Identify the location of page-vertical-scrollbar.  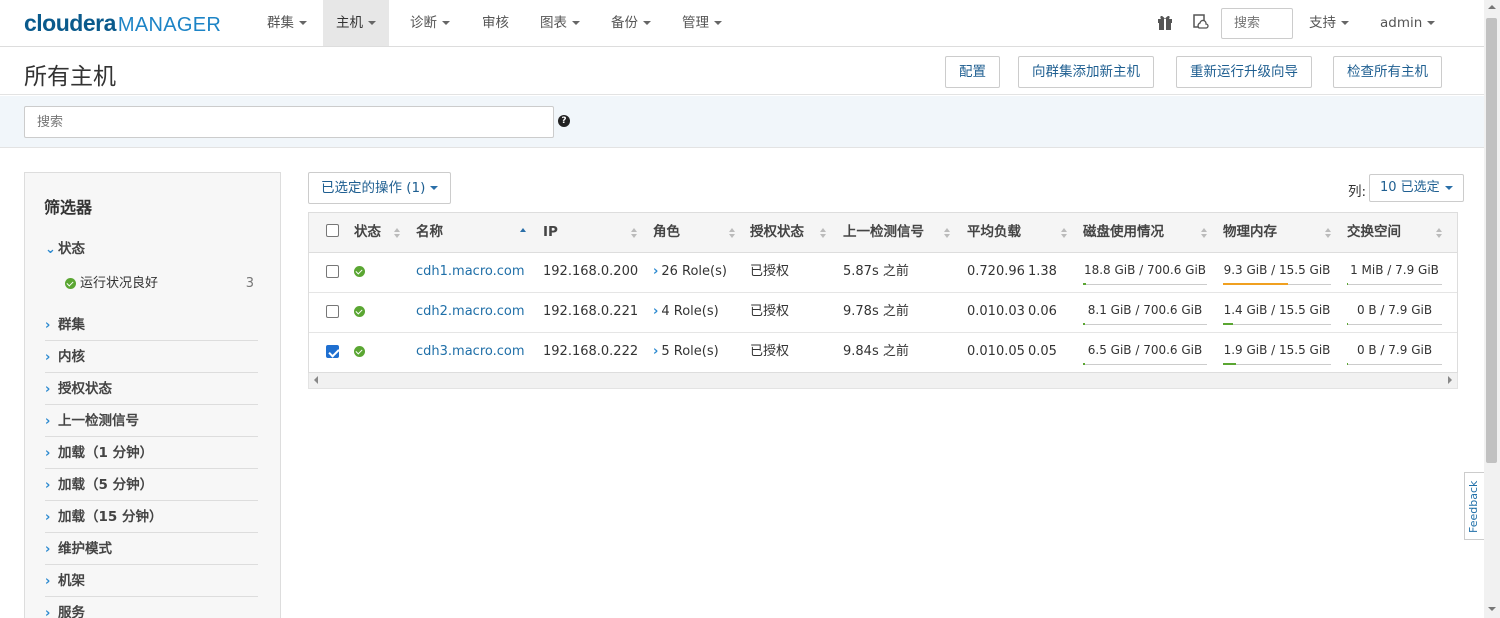
(1492, 309).